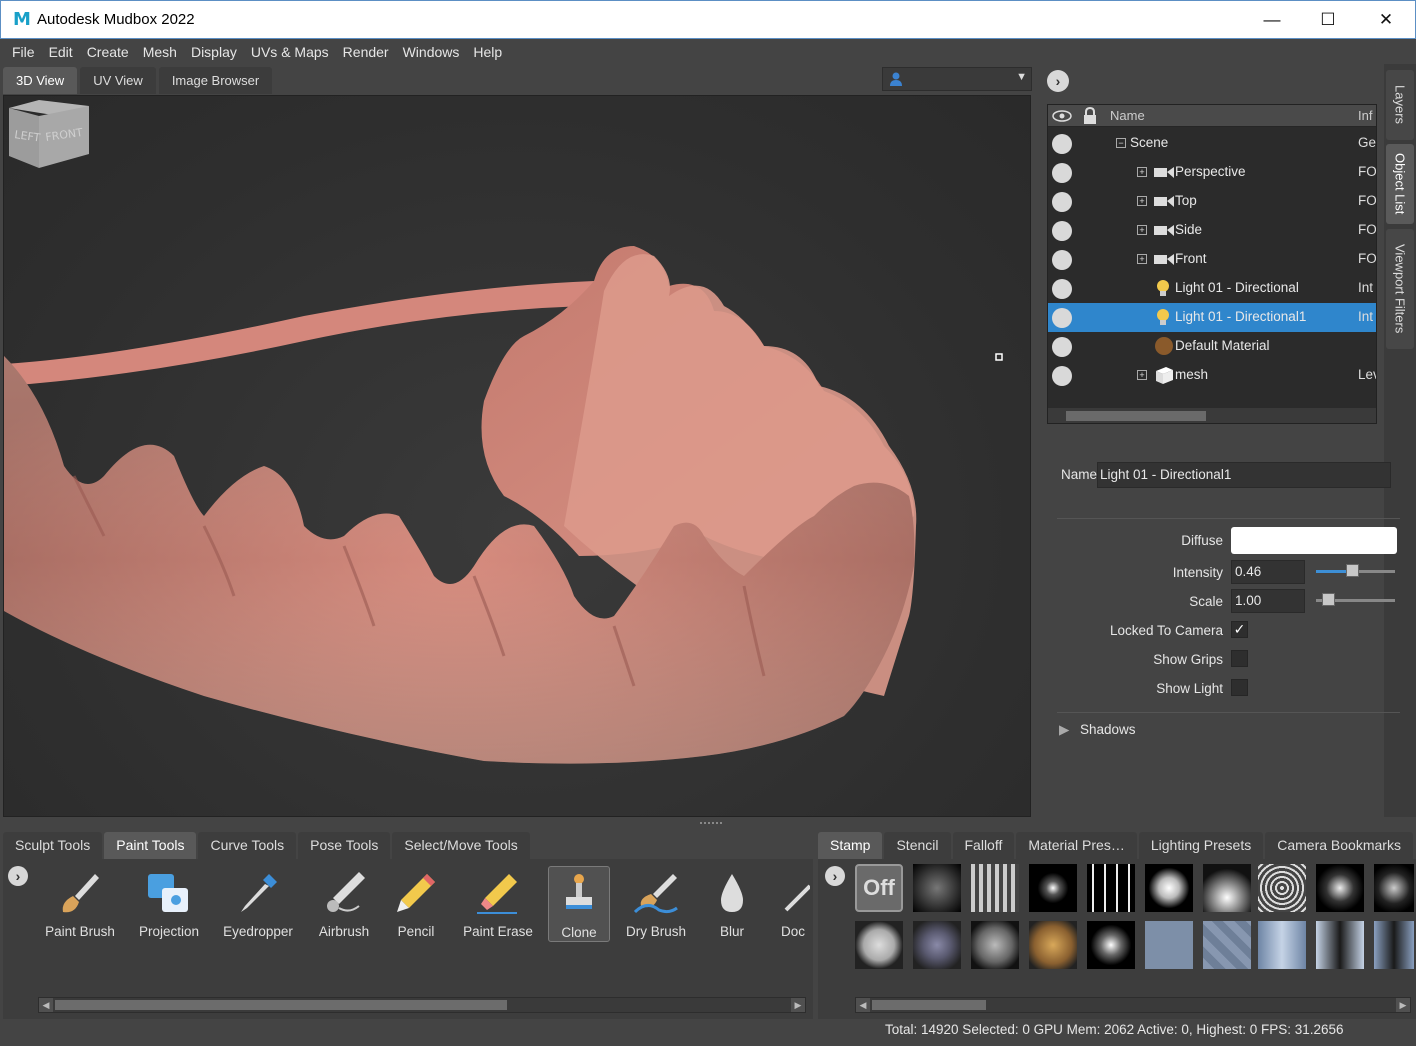 The height and width of the screenshot is (1046, 1416). Describe the element at coordinates (1365, 115) in the screenshot. I see `column-info: Inf` at that location.